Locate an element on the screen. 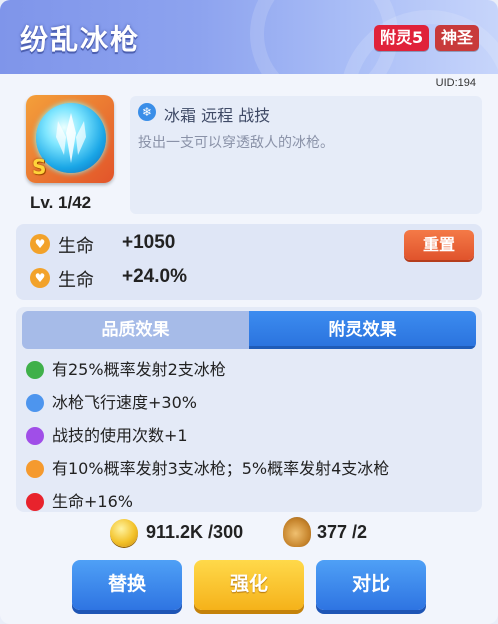 The width and height of the screenshot is (498, 624). compare-button: 对比 is located at coordinates (371, 585).